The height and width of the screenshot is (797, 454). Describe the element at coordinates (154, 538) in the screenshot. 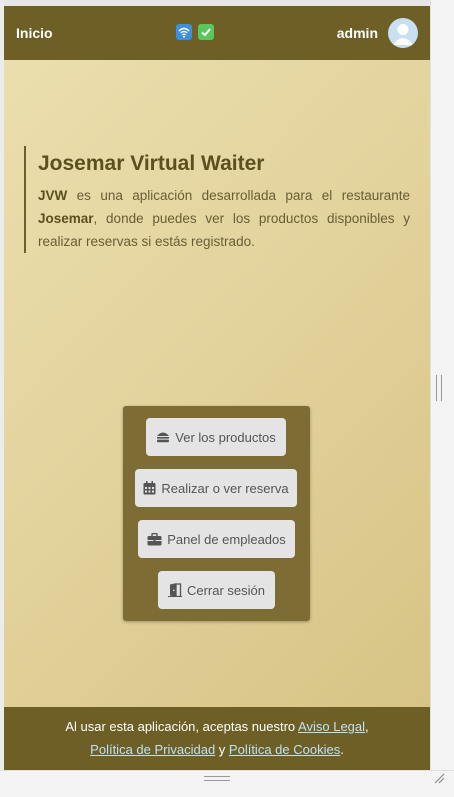

I see `briefcase-icon` at that location.